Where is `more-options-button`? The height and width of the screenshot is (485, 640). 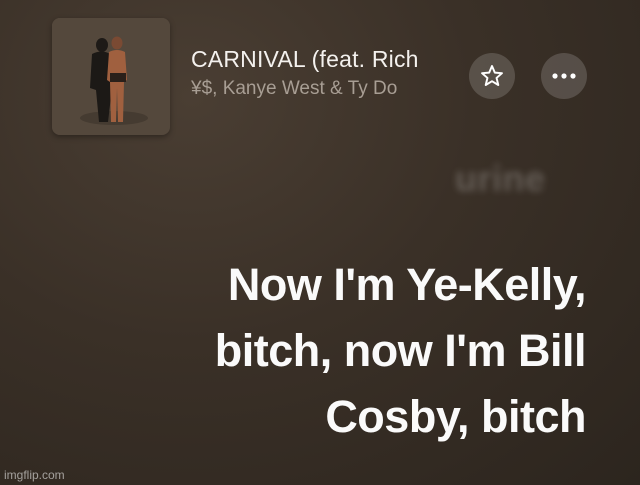 more-options-button is located at coordinates (564, 76).